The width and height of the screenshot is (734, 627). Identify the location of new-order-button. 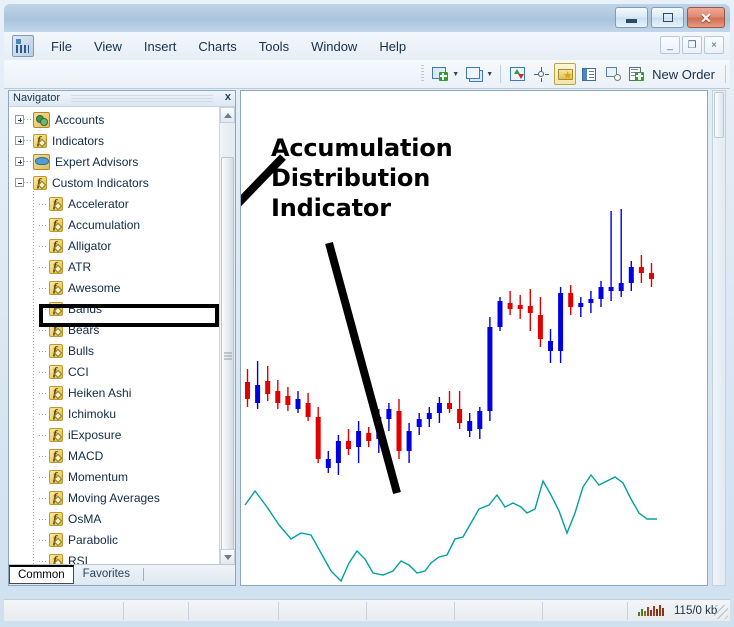
(637, 74).